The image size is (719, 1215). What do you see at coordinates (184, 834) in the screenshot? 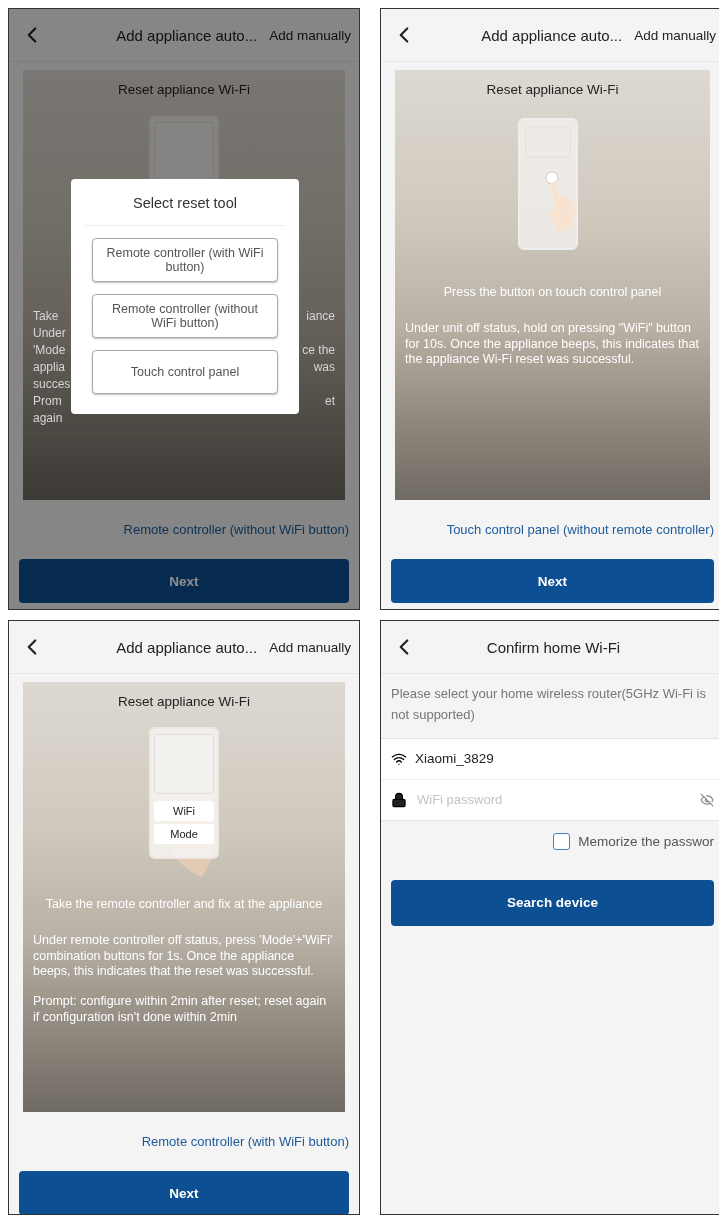
I see `remote-key: Mode` at bounding box center [184, 834].